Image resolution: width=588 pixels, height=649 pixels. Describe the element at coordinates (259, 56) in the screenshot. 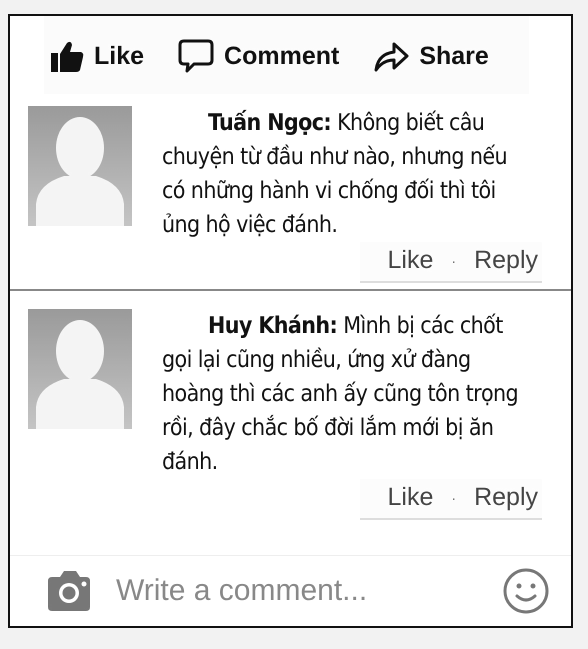

I see `action-button: Comment` at that location.